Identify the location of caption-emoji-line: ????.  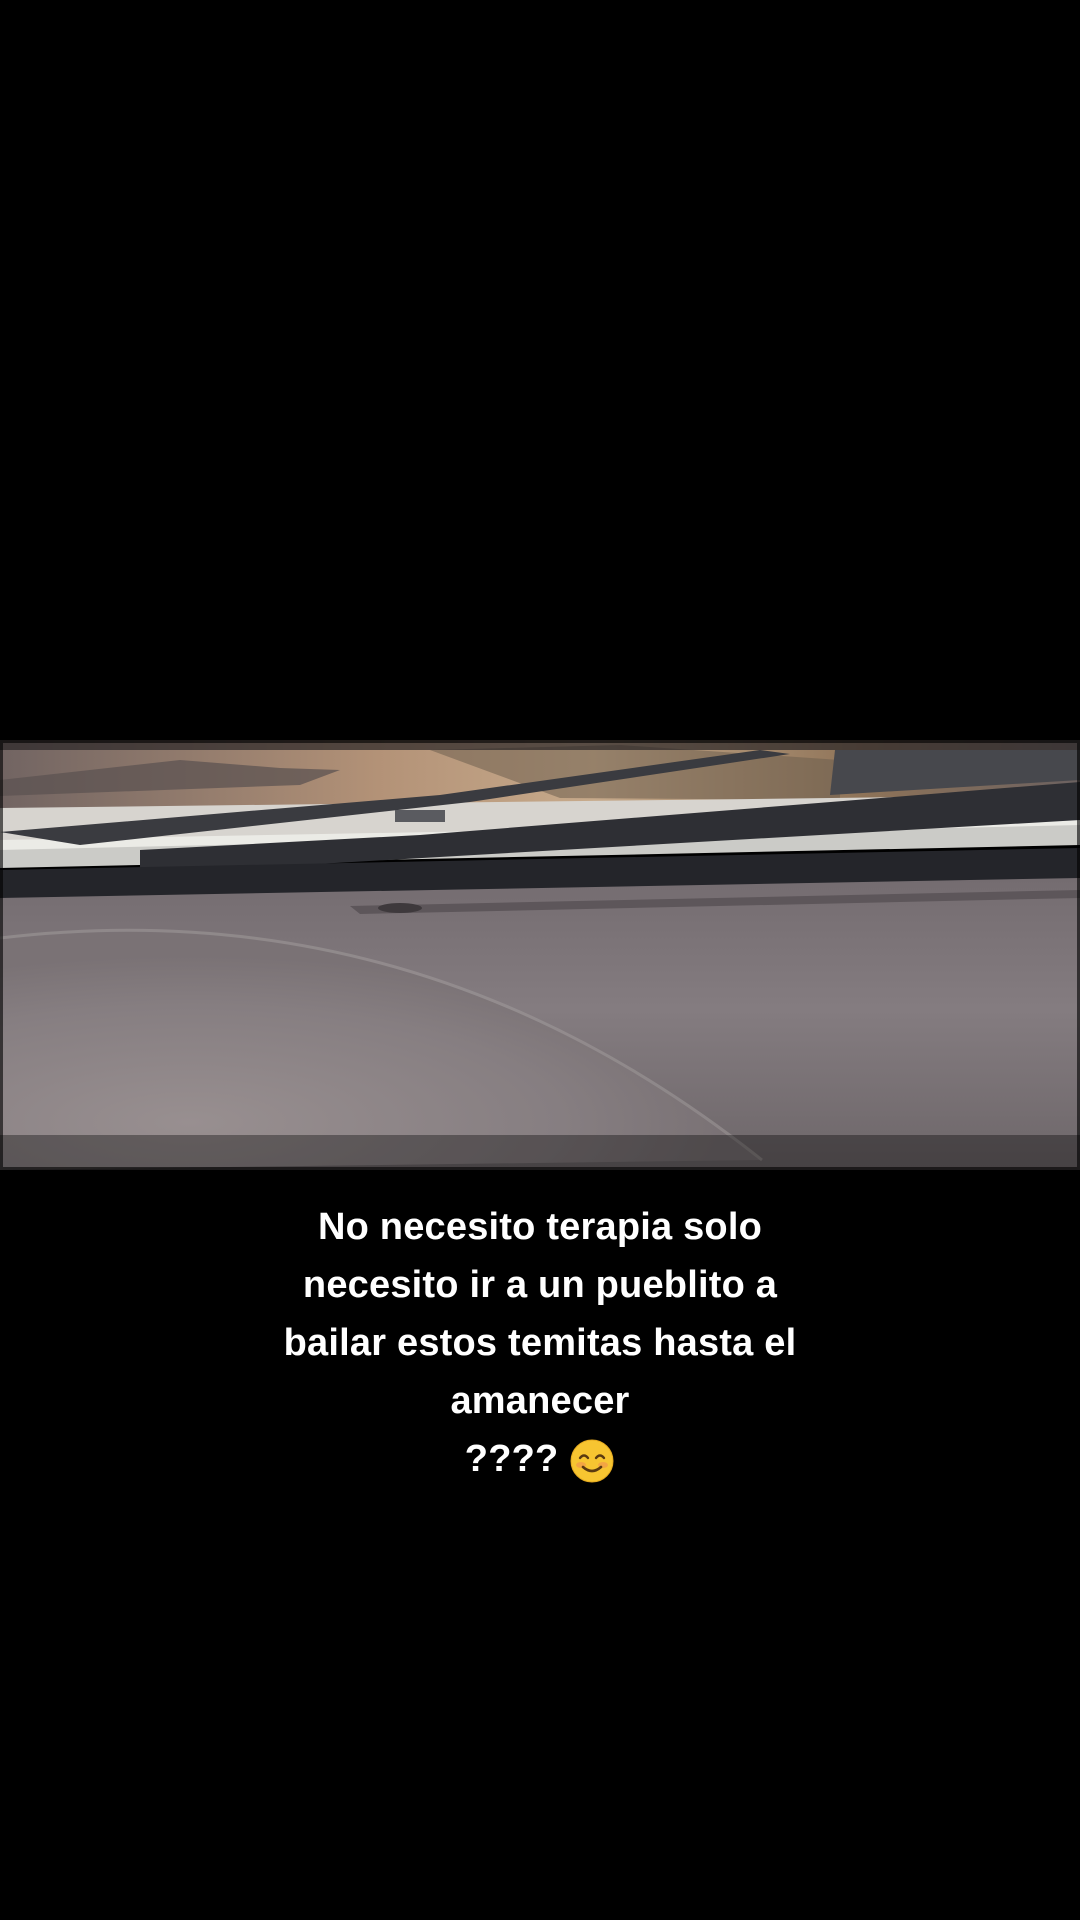
(540, 1459).